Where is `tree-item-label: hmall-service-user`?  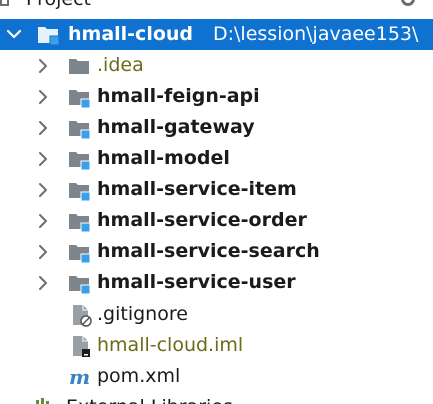 tree-item-label: hmall-service-user is located at coordinates (196, 282).